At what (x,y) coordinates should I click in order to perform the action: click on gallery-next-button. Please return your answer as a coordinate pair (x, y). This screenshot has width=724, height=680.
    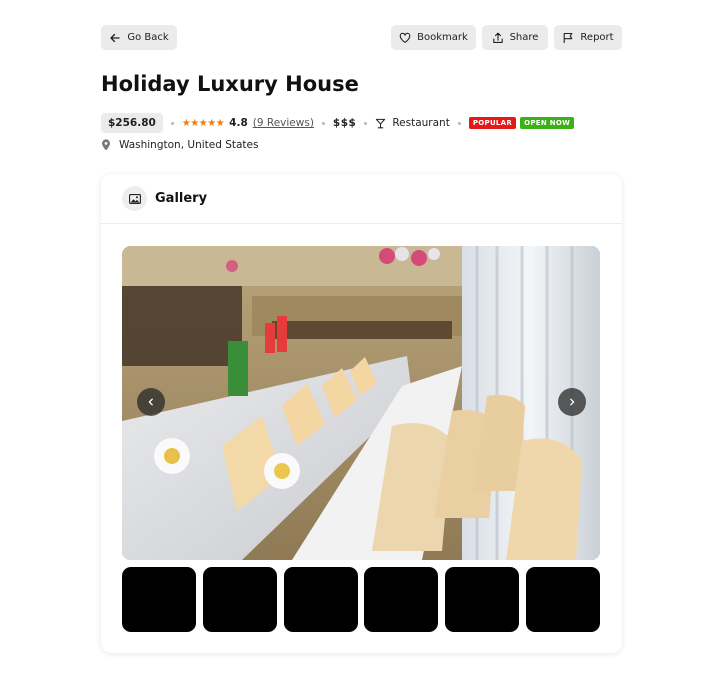
    Looking at the image, I should click on (572, 402).